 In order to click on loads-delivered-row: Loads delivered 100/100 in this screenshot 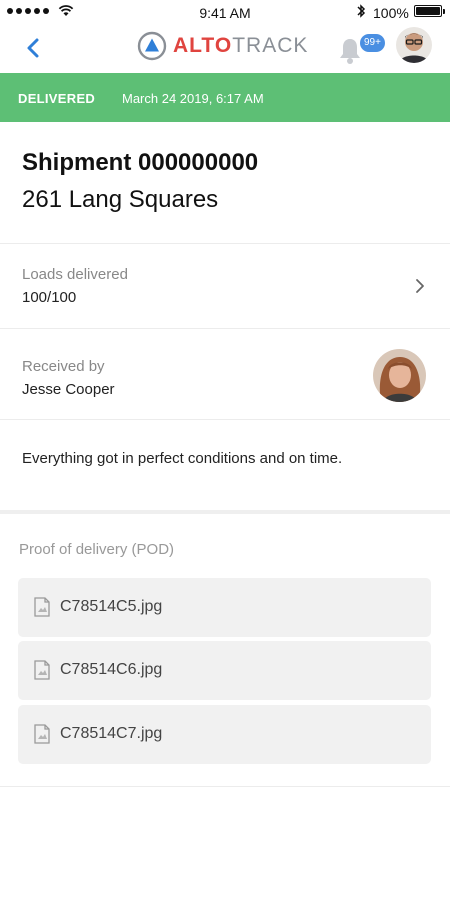, I will do `click(225, 286)`.